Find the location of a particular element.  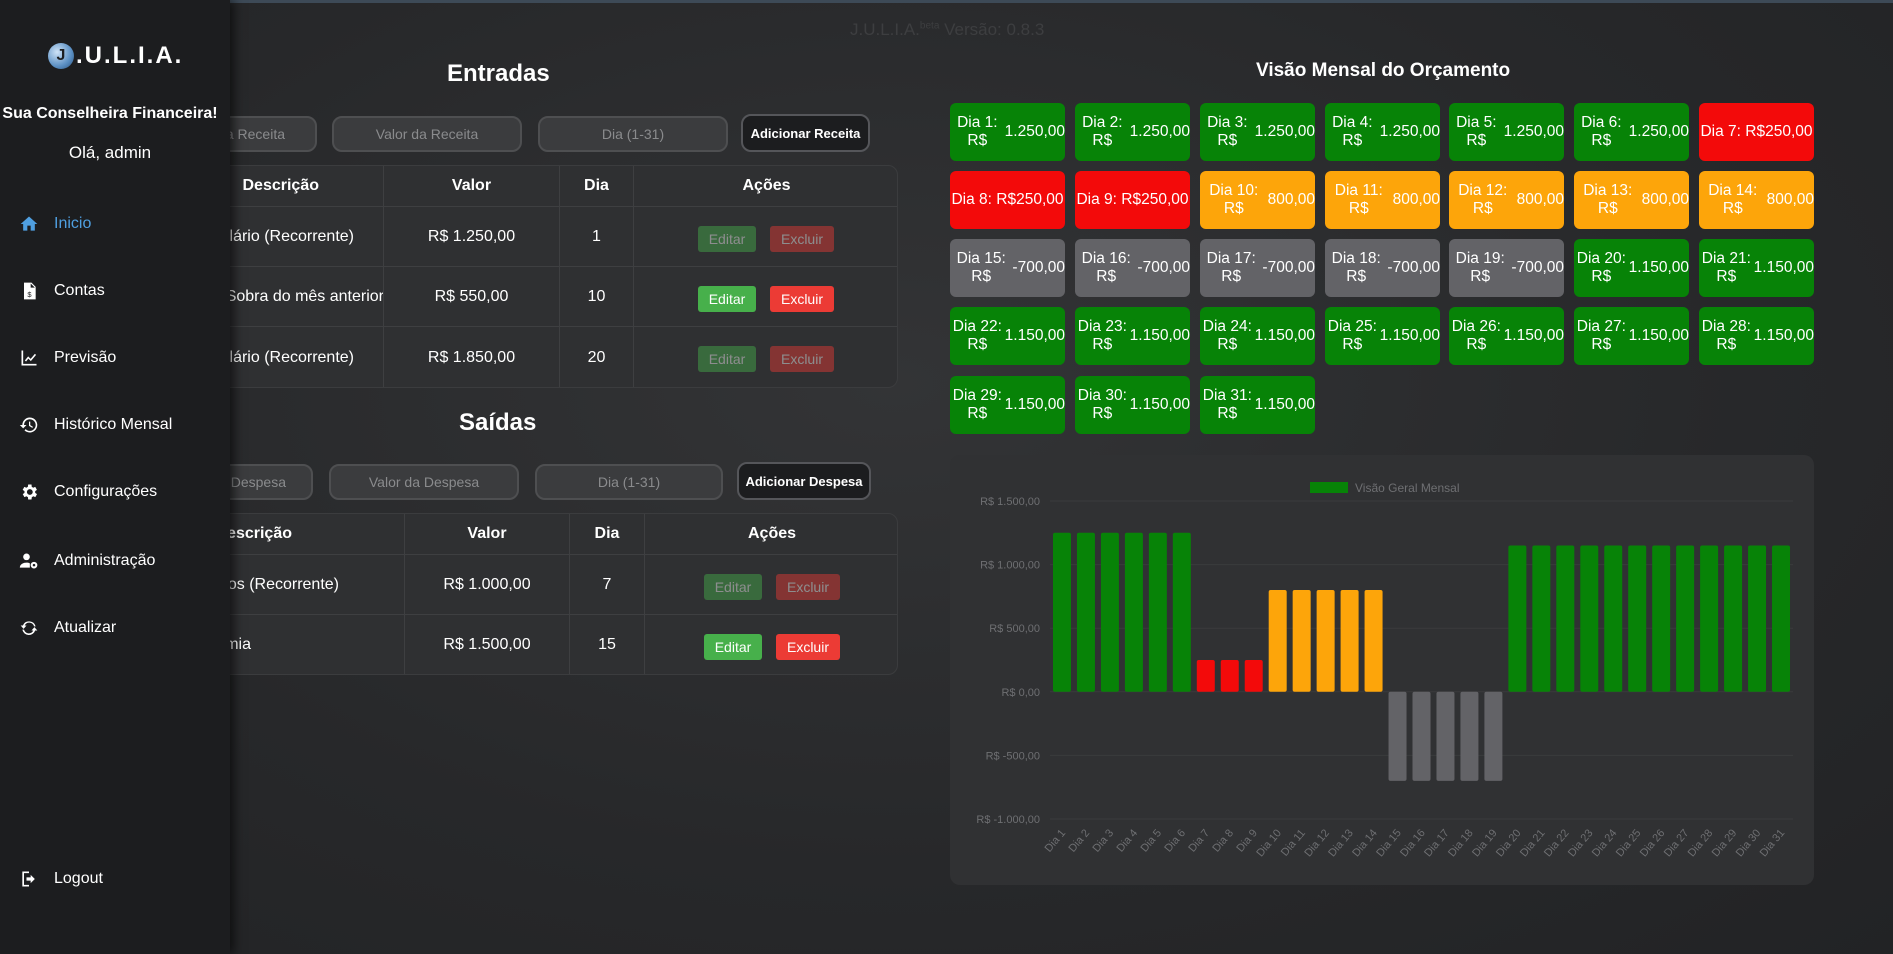

version-label: J.U.L.I.A.beta Versão: 0.8.3 is located at coordinates (947, 30).